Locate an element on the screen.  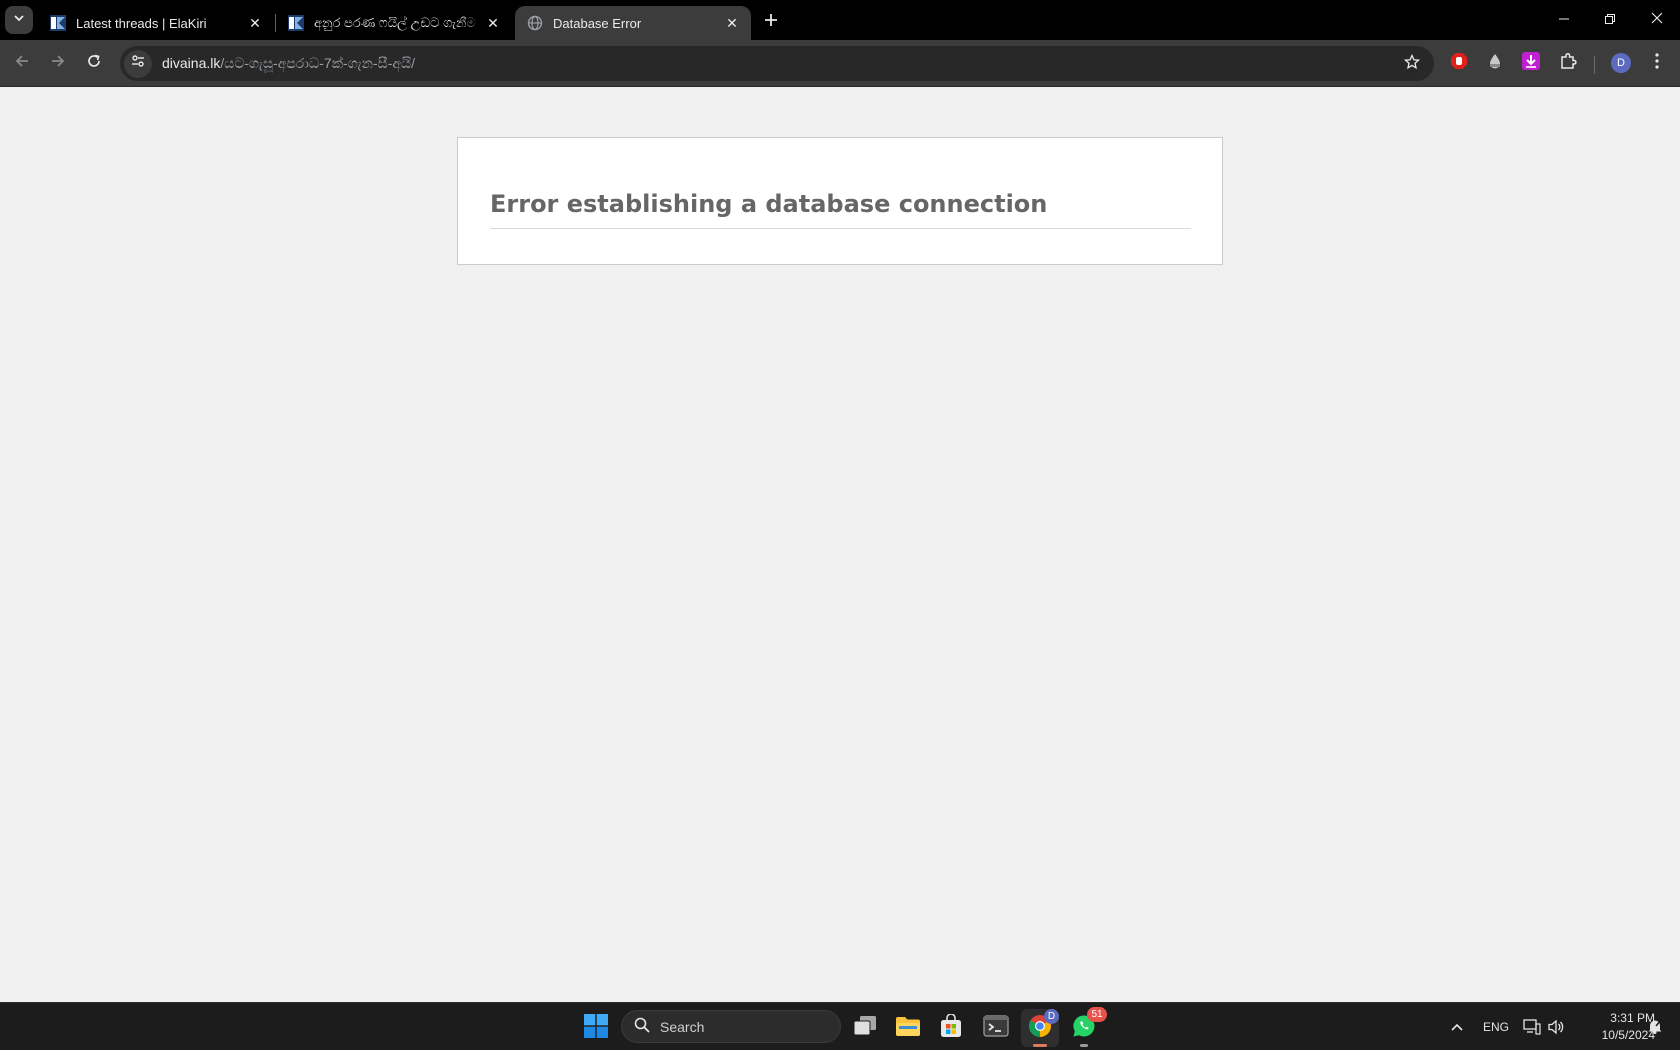
windows-taskbar: Search D 51 ENG 3:31 PM 10/5/2024 is located at coordinates (840, 1026).